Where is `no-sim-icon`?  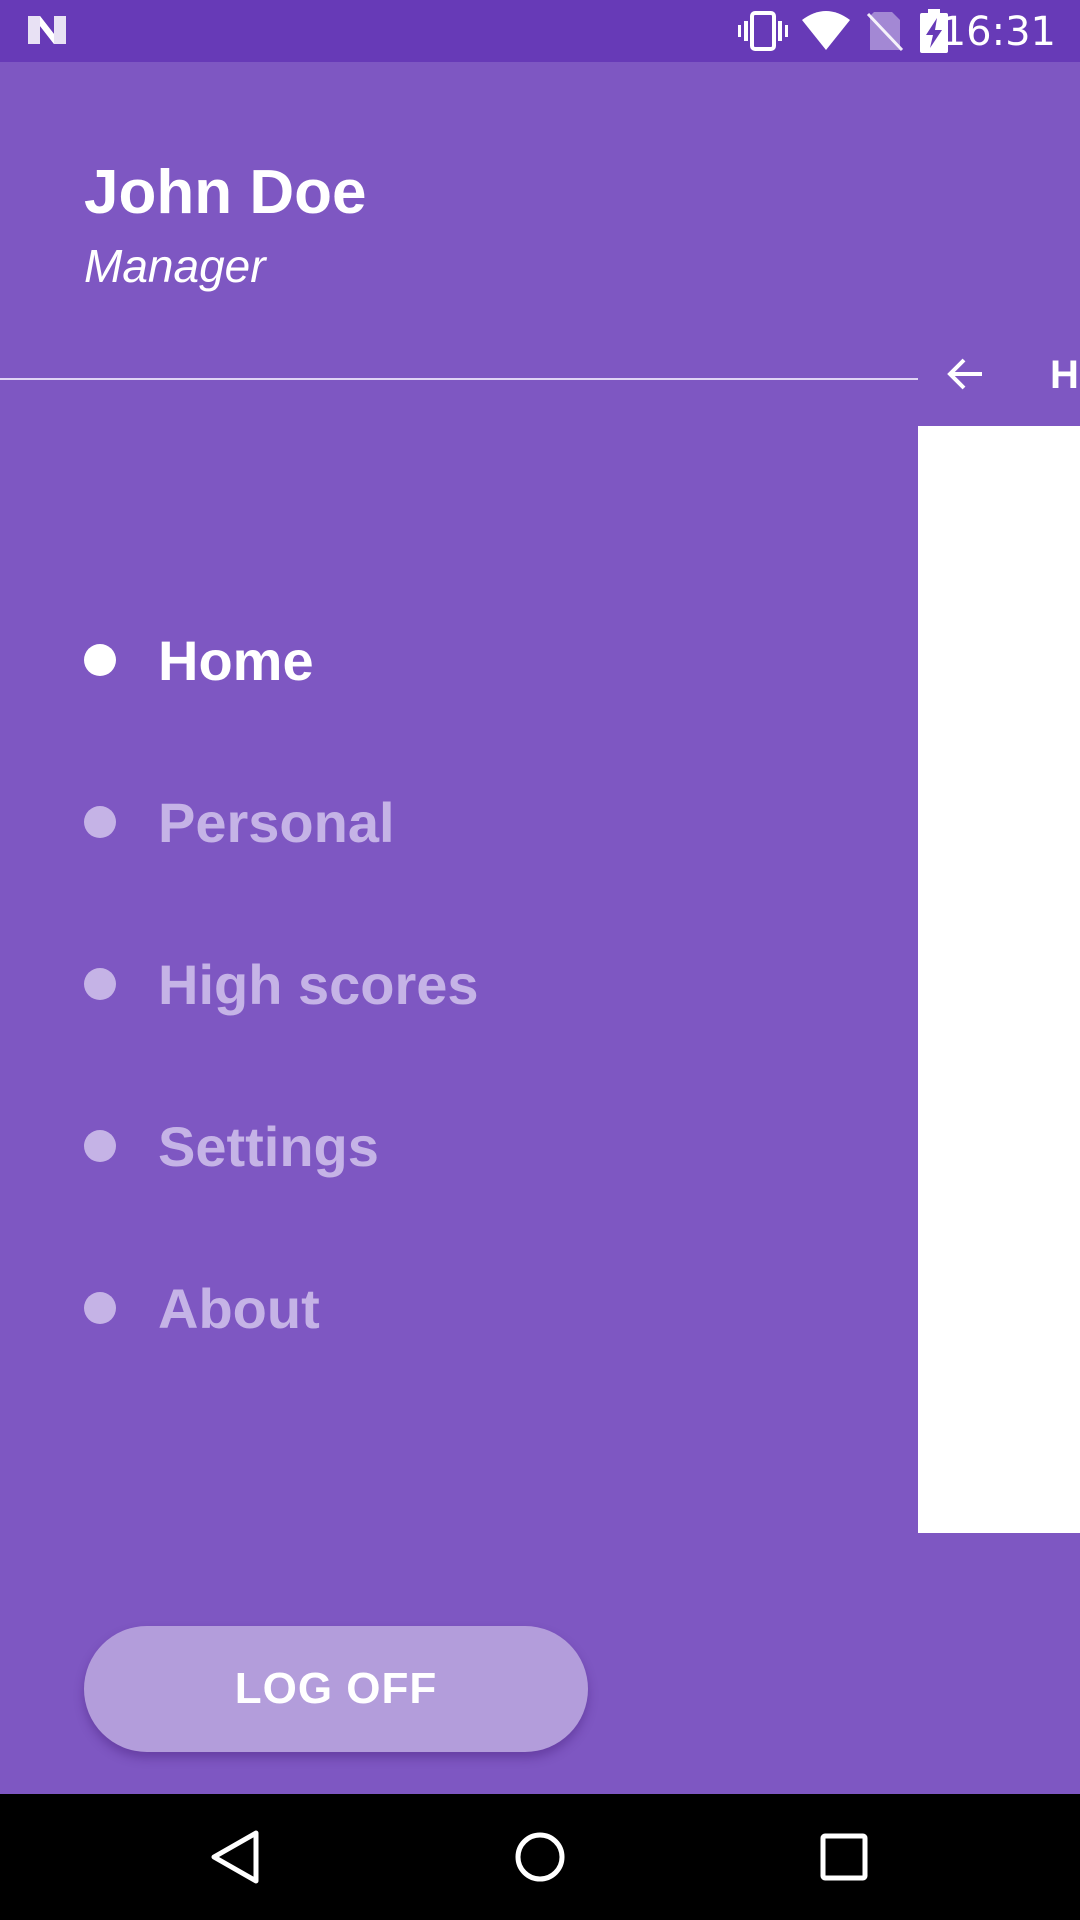 no-sim-icon is located at coordinates (885, 32).